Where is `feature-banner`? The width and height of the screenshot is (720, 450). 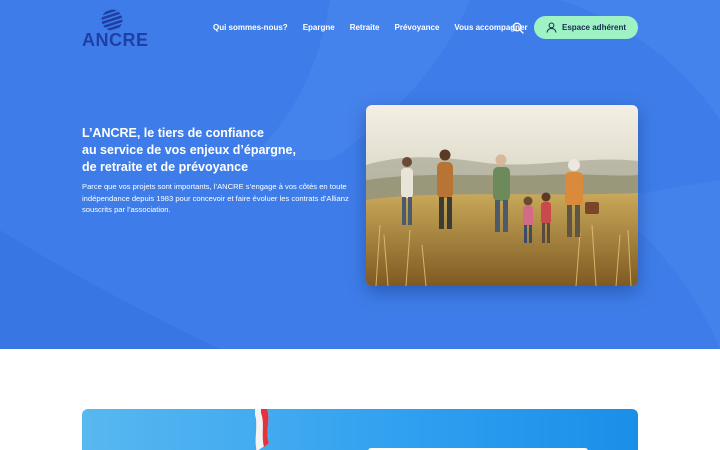 feature-banner is located at coordinates (360, 429).